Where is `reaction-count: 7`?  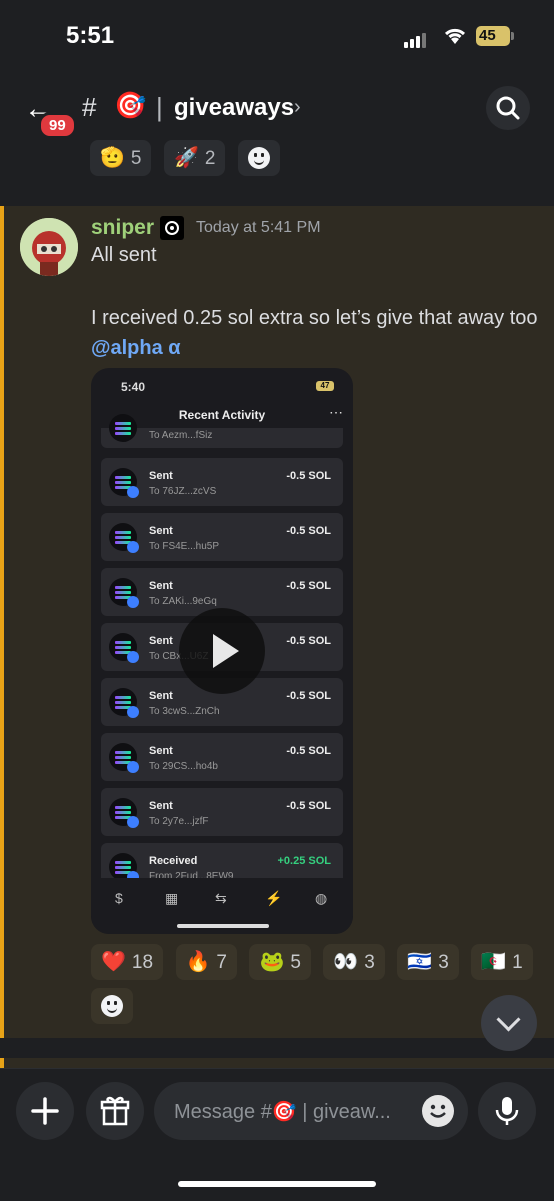 reaction-count: 7 is located at coordinates (221, 962).